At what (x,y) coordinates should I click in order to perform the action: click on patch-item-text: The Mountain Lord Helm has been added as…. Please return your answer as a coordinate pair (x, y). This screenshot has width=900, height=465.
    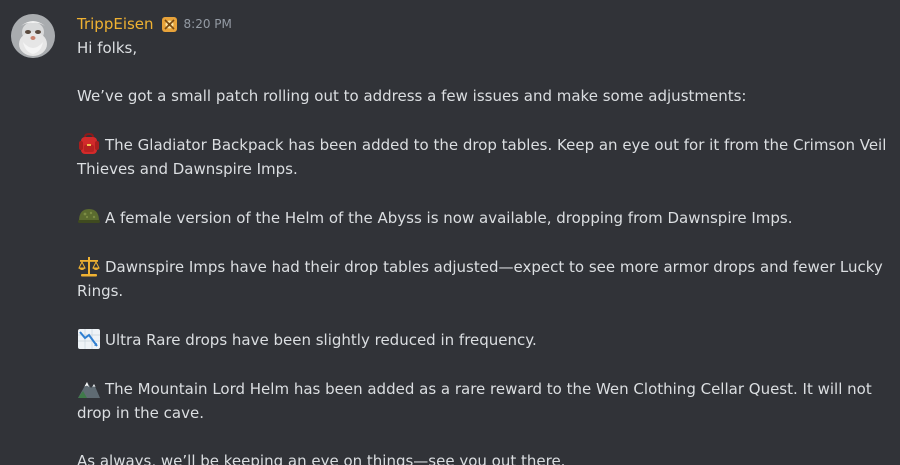
    Looking at the image, I should click on (474, 401).